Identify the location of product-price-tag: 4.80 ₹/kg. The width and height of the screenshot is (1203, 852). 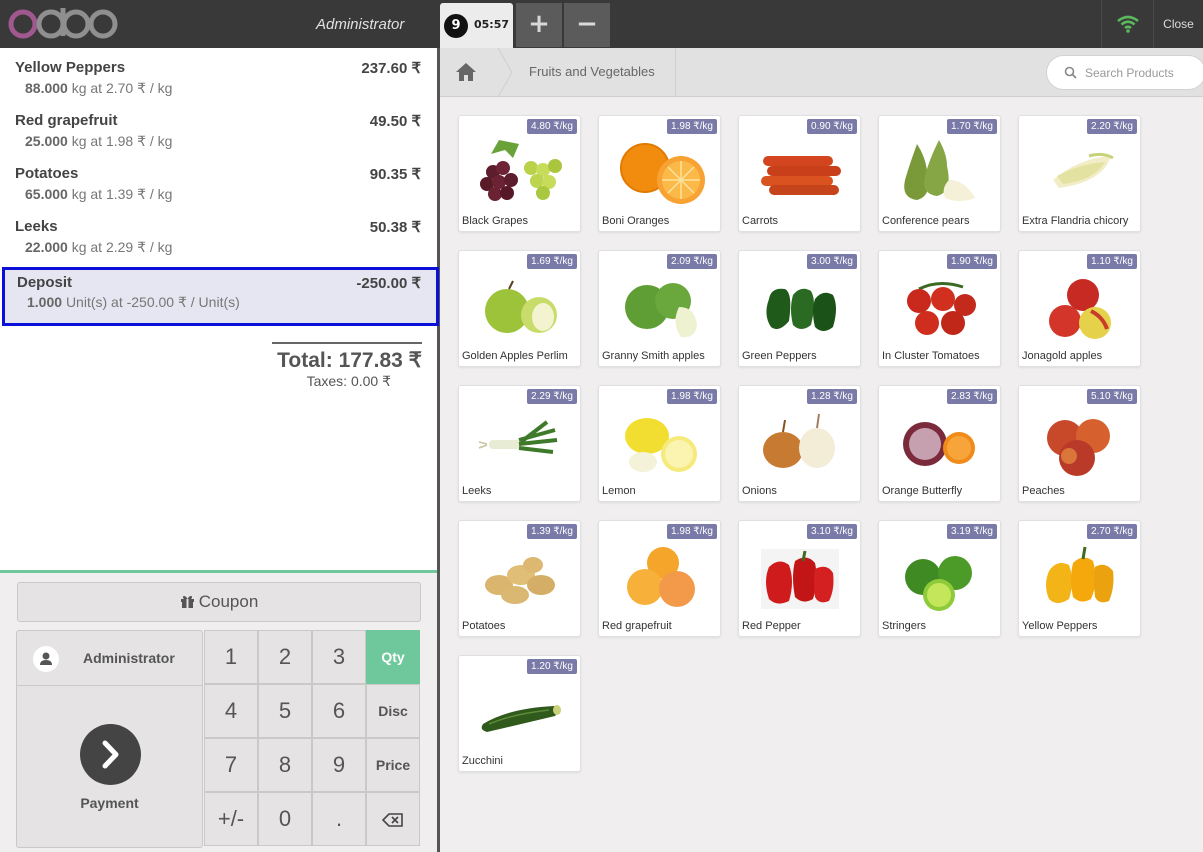
(552, 126).